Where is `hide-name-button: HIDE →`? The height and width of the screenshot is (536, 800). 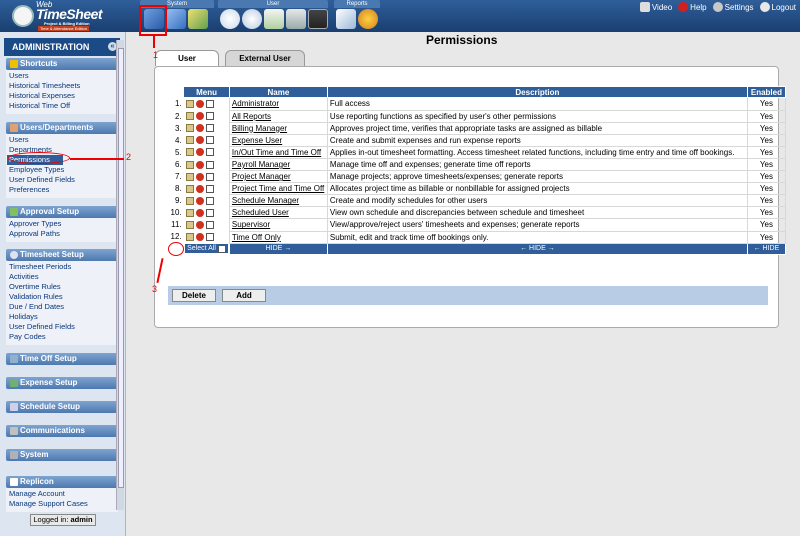 hide-name-button: HIDE → is located at coordinates (278, 248).